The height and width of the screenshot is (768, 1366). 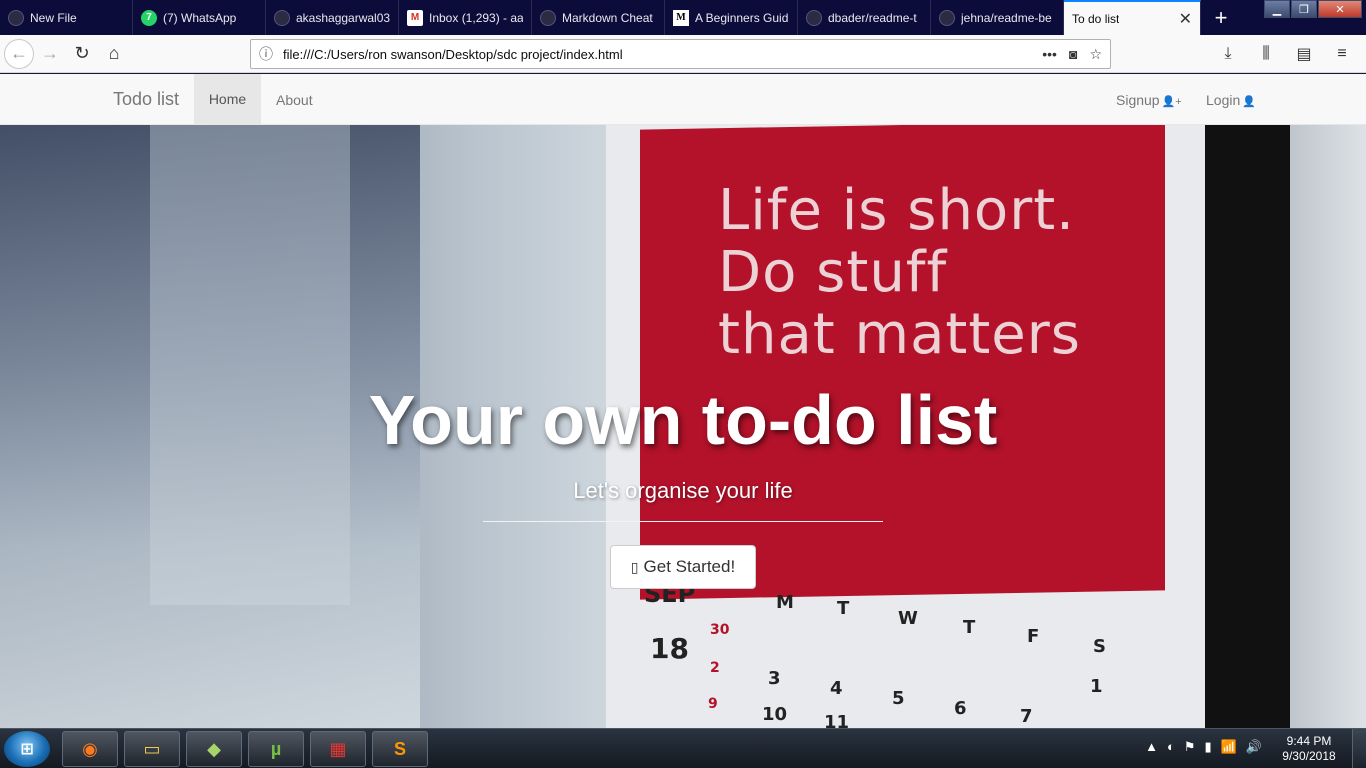 What do you see at coordinates (1304, 9) in the screenshot?
I see `maximize-button: ❐` at bounding box center [1304, 9].